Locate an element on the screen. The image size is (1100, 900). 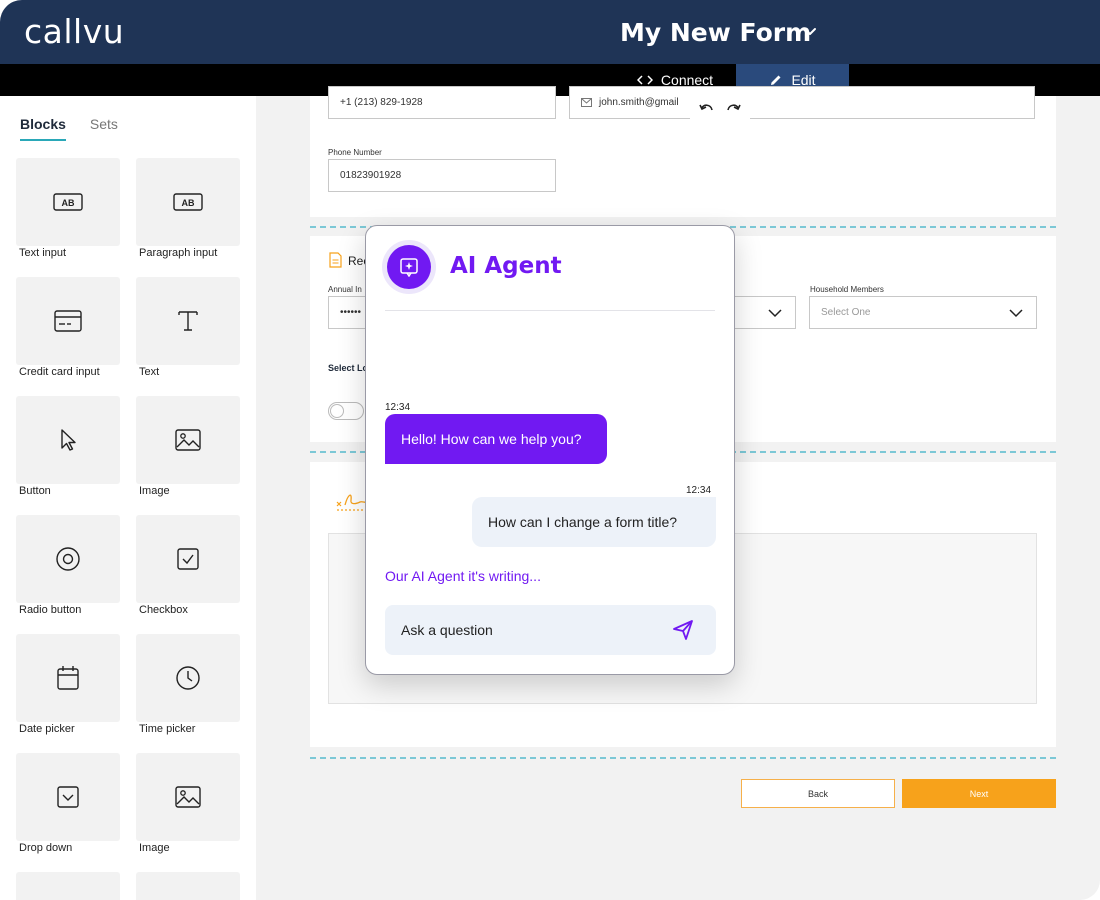
block-text is located at coordinates (188, 321).